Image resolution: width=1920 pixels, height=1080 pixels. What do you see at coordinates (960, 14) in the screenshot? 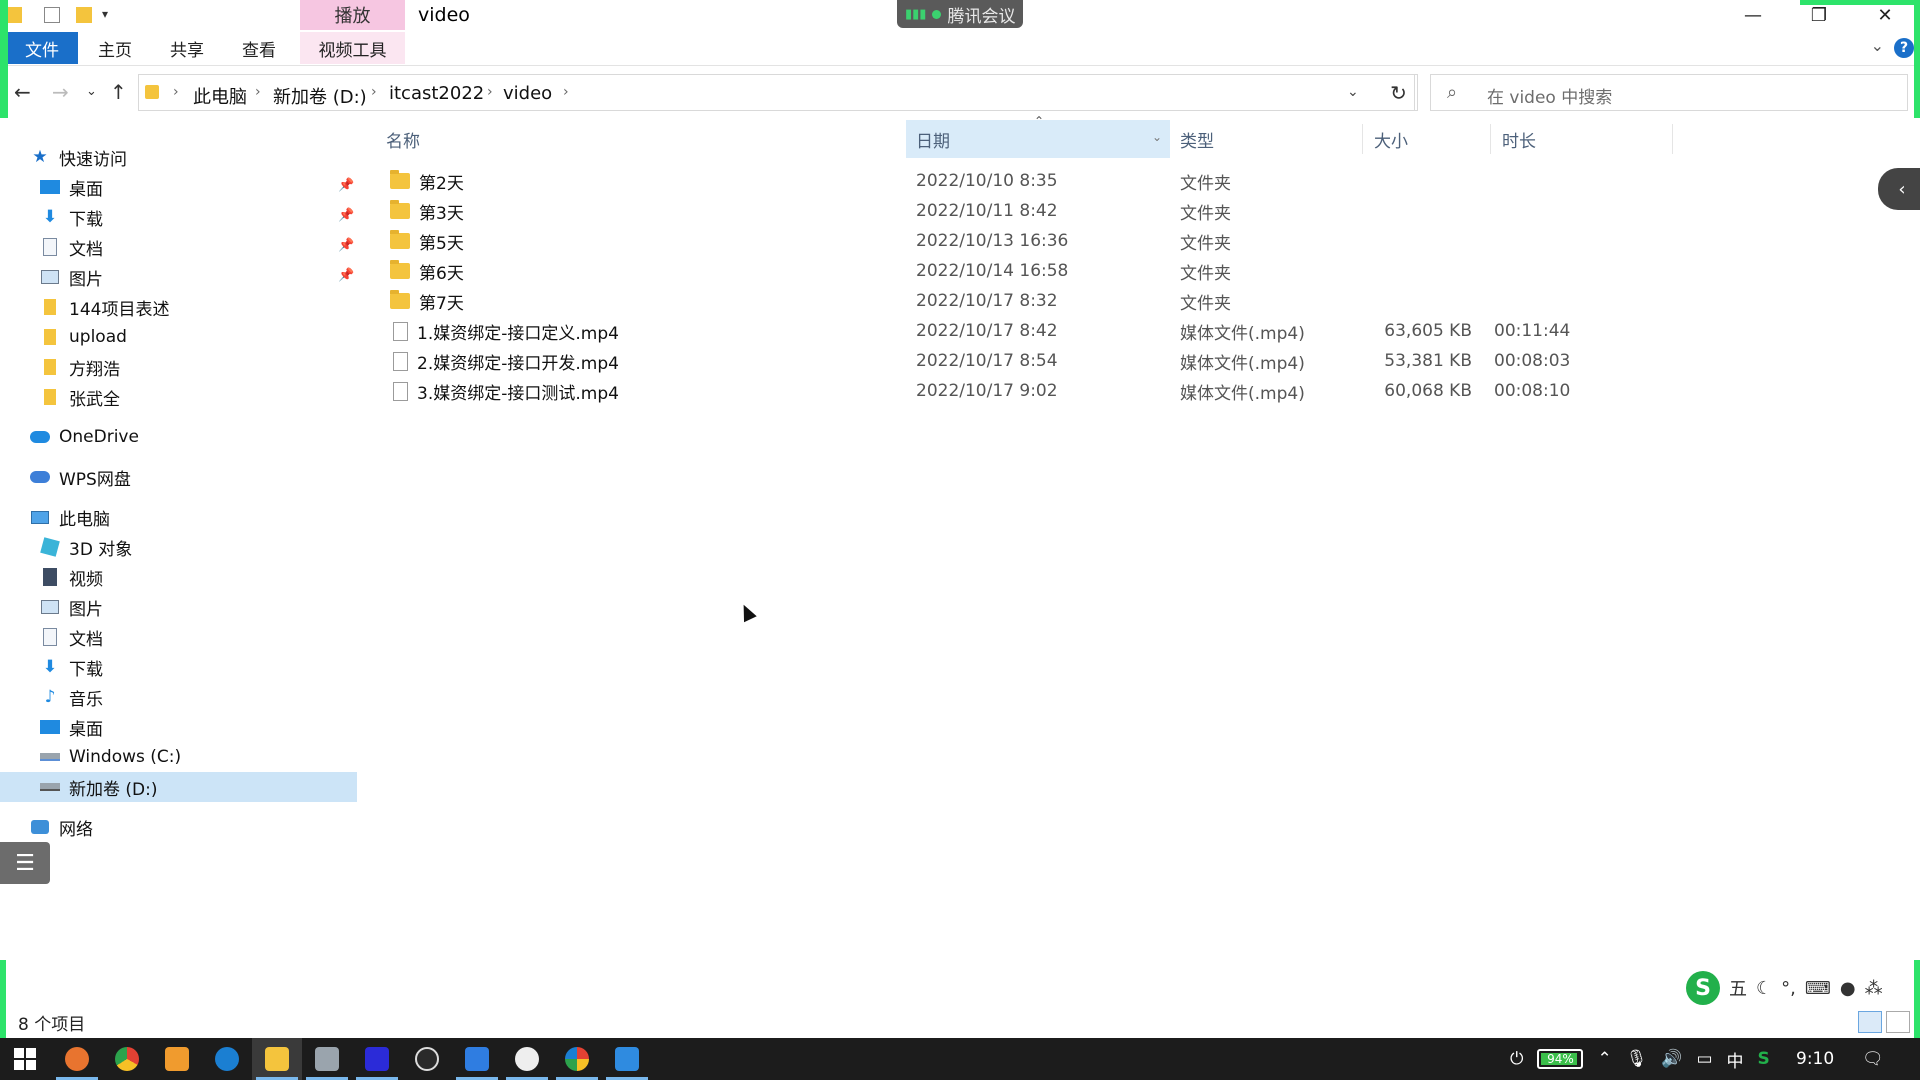
I see `meeting-indicator: ▮▮▮ 腾讯会议` at bounding box center [960, 14].